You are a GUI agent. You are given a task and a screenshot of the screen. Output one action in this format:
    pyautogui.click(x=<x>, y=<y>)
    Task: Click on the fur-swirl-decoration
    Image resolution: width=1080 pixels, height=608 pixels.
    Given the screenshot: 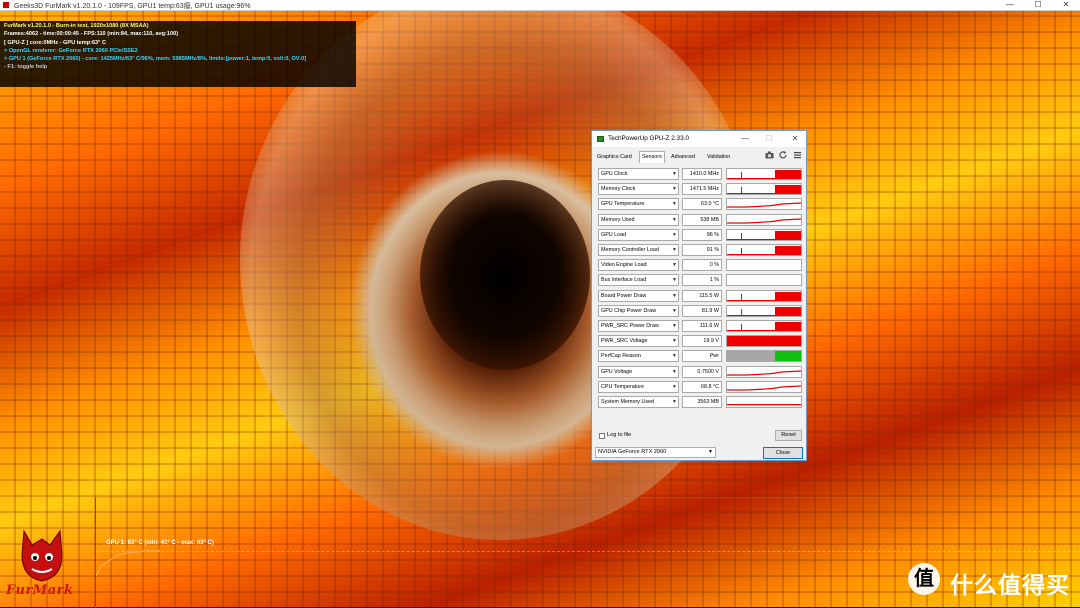 What is the action you would take?
    pyautogui.click(x=505, y=275)
    